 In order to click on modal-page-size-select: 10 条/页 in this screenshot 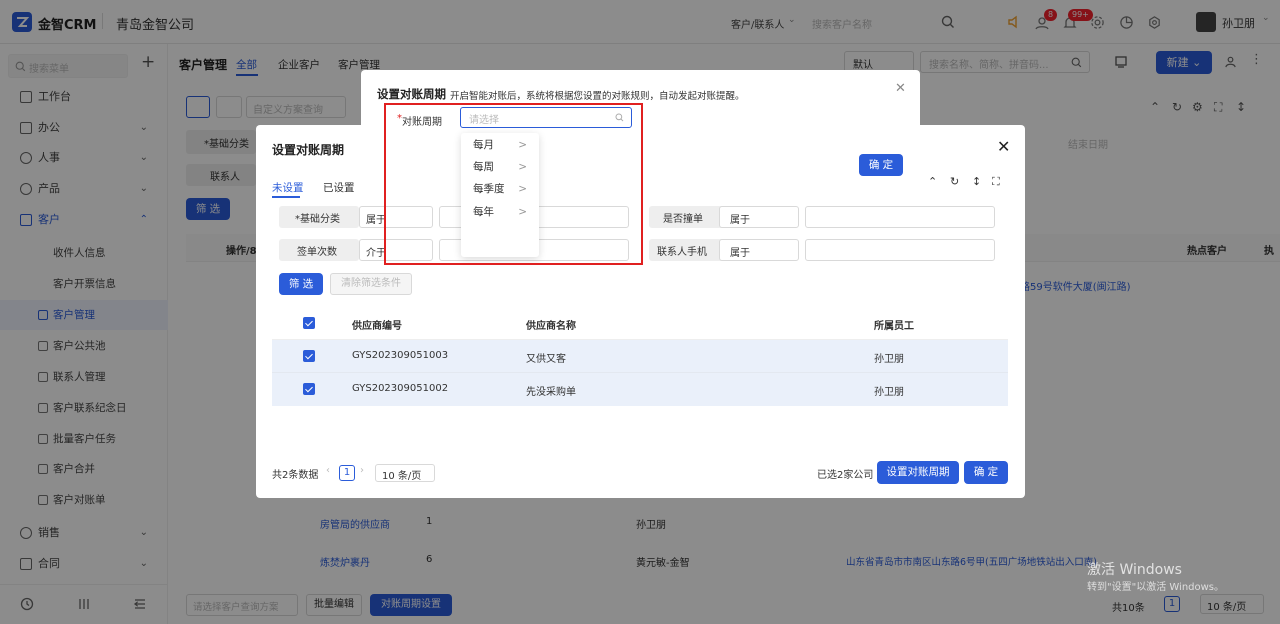, I will do `click(405, 473)`.